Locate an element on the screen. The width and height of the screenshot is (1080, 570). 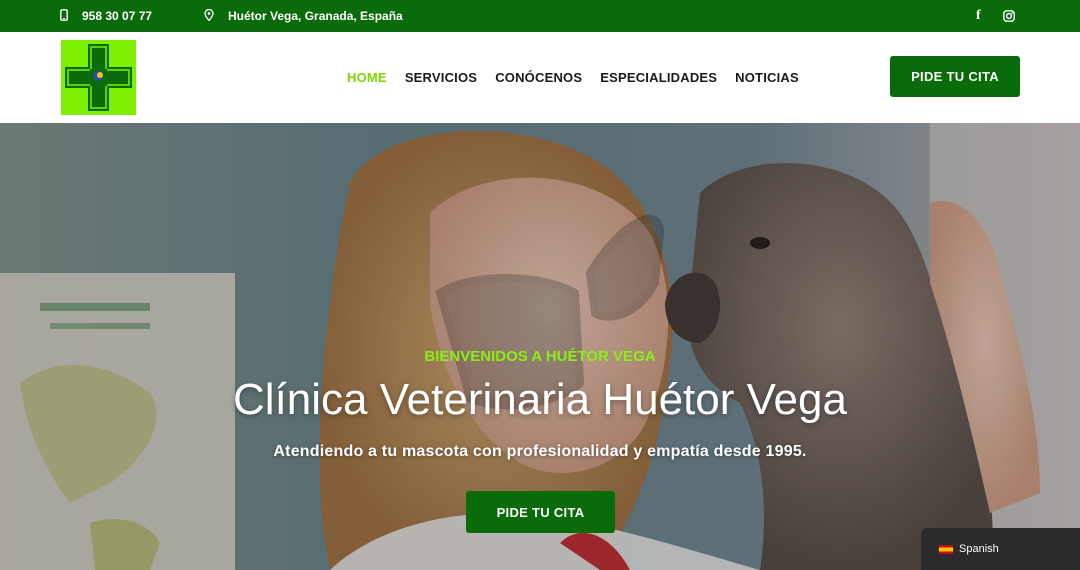
instagram-icon is located at coordinates (1009, 16).